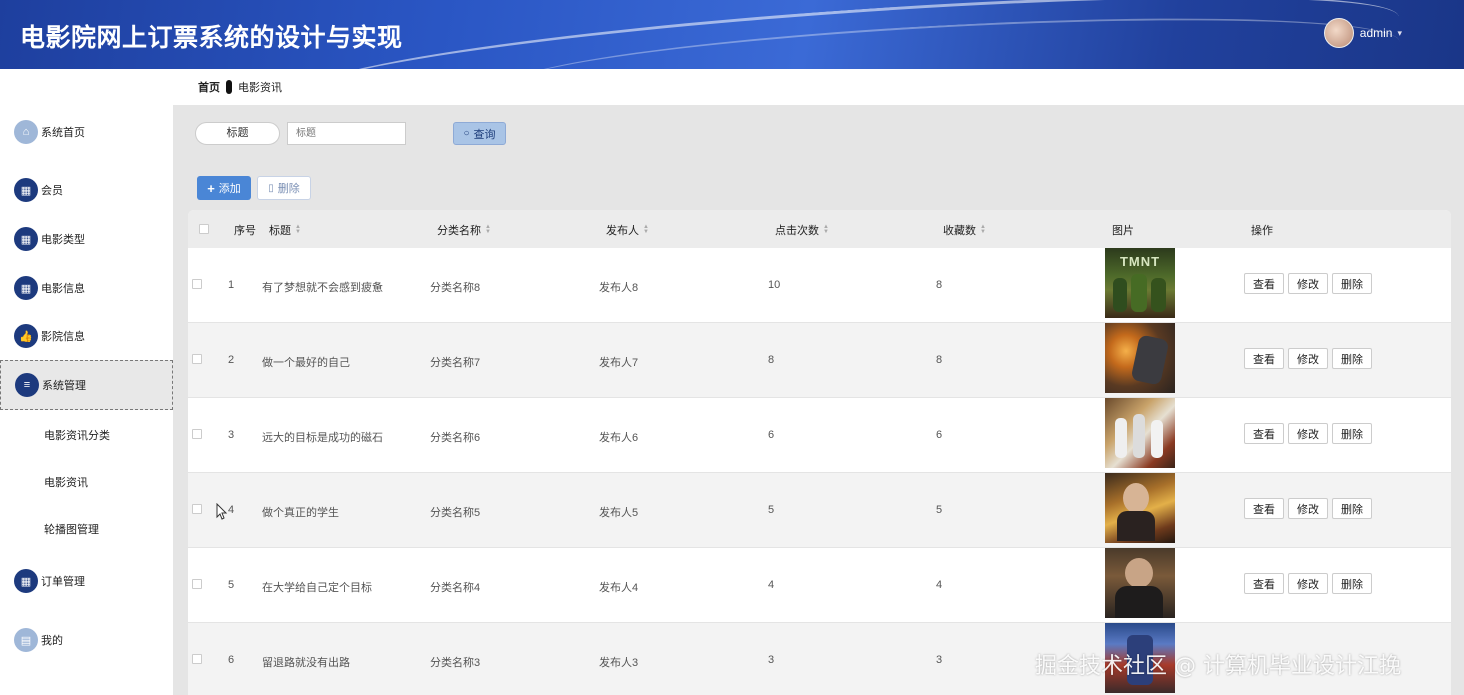 The height and width of the screenshot is (695, 1464). I want to click on cell-title: 留退路就没有出路, so click(306, 663).